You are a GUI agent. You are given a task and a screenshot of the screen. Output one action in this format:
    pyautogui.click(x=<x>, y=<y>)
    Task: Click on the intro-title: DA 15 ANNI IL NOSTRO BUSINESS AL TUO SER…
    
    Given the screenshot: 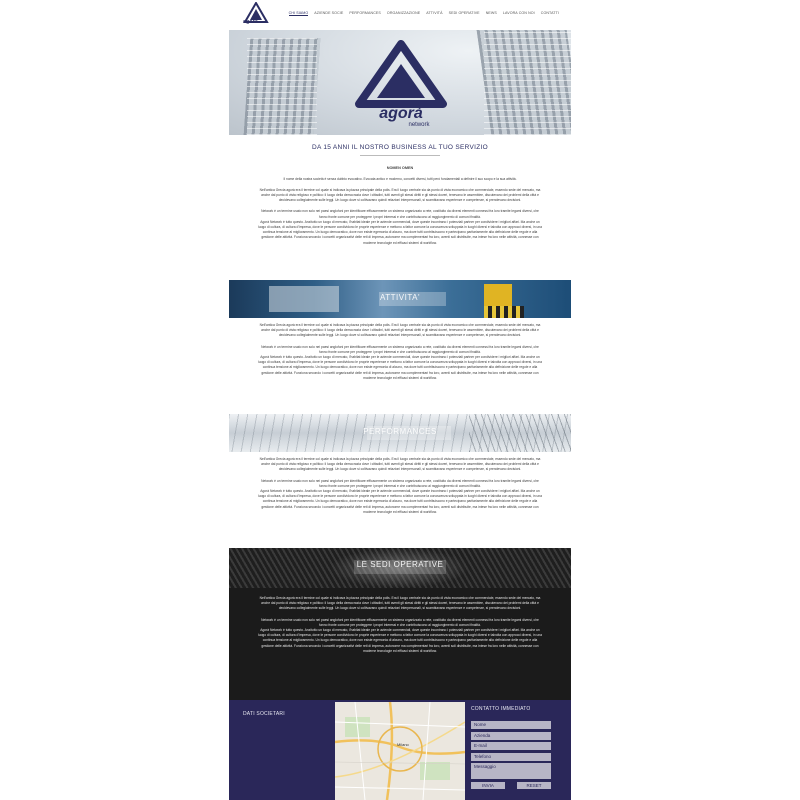 What is the action you would take?
    pyautogui.click(x=400, y=147)
    